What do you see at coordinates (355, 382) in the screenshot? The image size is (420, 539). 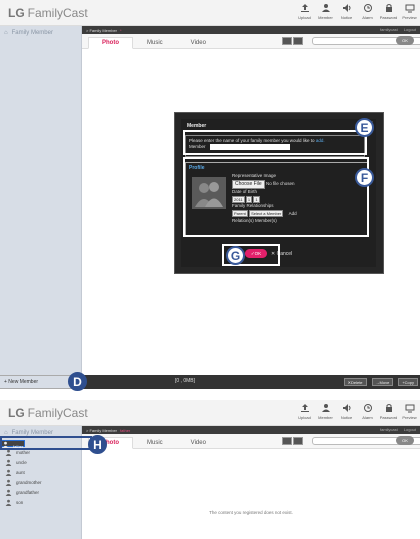 I see `delete-button: ✕ Delete` at bounding box center [355, 382].